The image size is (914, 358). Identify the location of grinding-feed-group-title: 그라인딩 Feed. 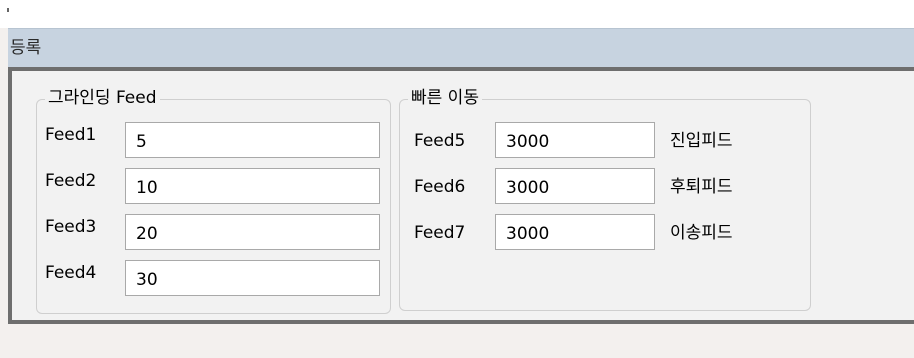
(102, 98).